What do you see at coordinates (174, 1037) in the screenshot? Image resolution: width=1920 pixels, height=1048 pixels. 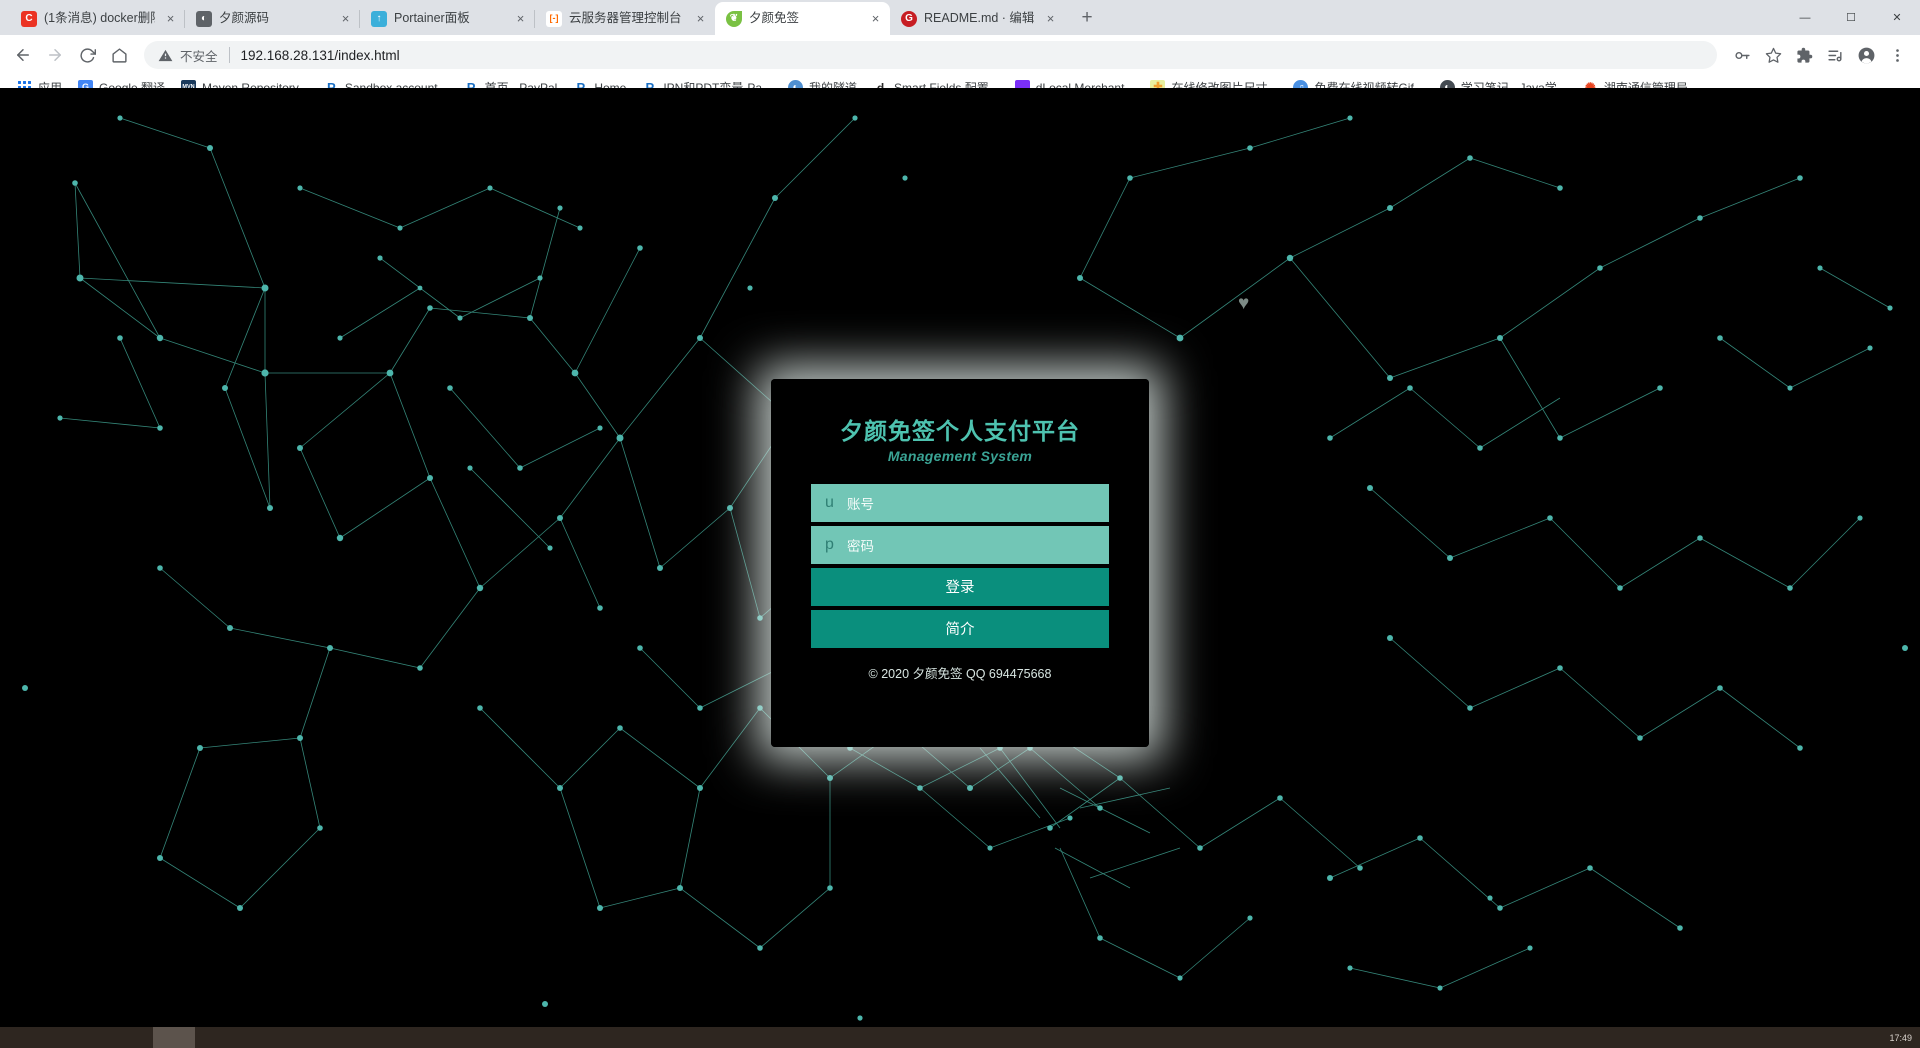 I see `taskbar-active-window` at bounding box center [174, 1037].